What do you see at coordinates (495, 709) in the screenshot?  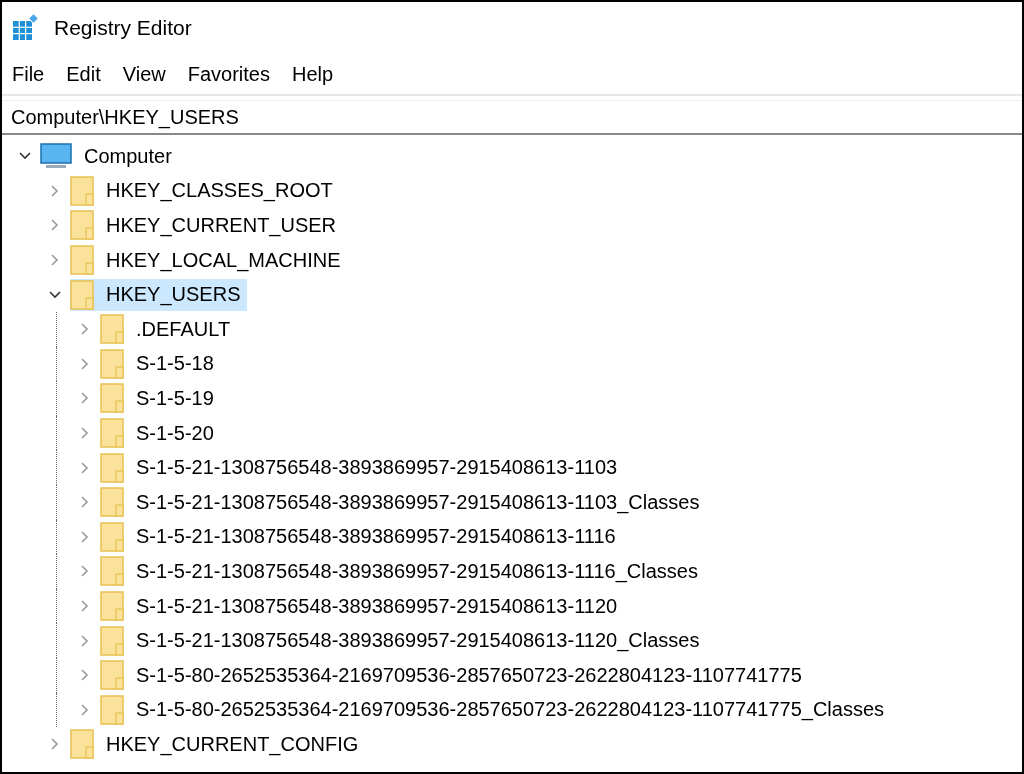 I see `tree-item: S-1-5-80-2652535364-2169709536-2857650723-2622804123-1107741775_Classes` at bounding box center [495, 709].